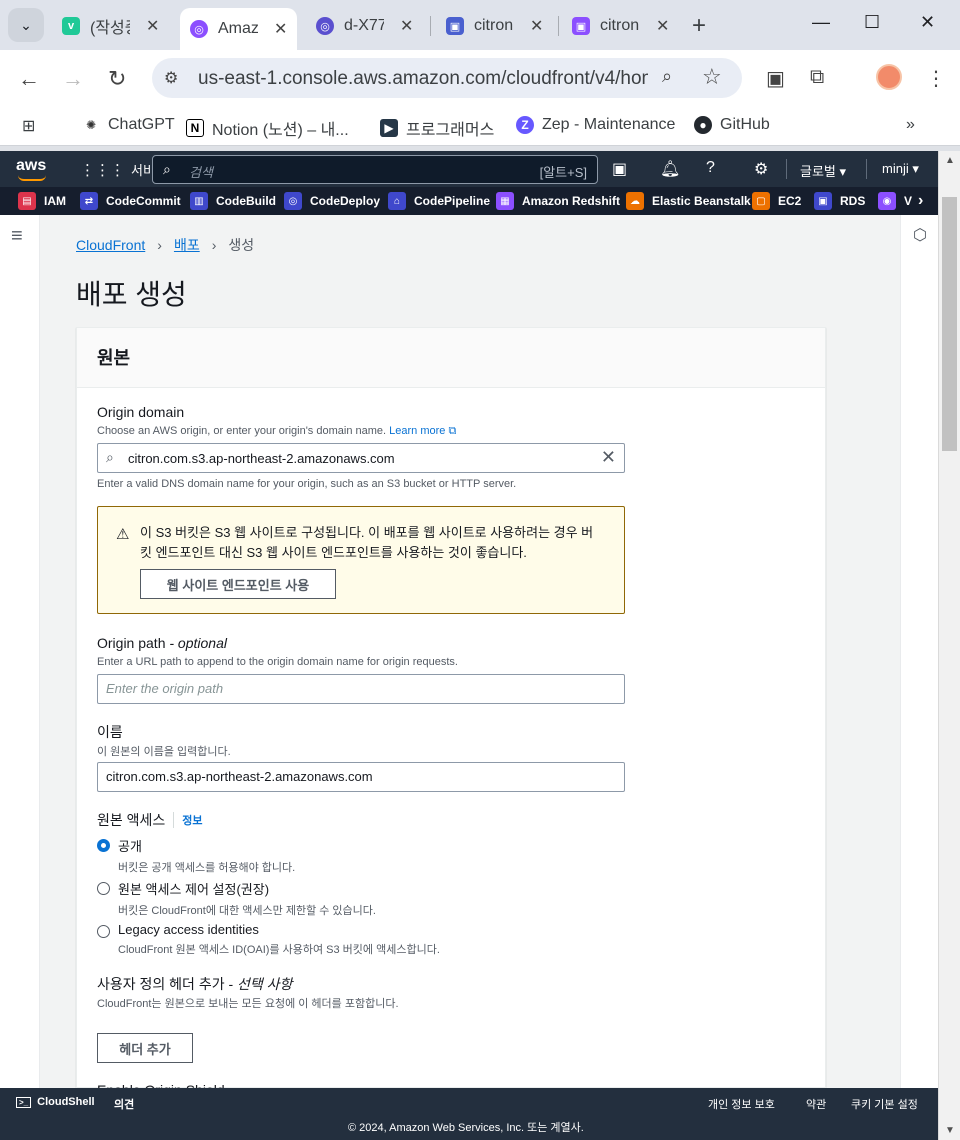 The height and width of the screenshot is (1140, 960). I want to click on help-icon: ?, so click(710, 168).